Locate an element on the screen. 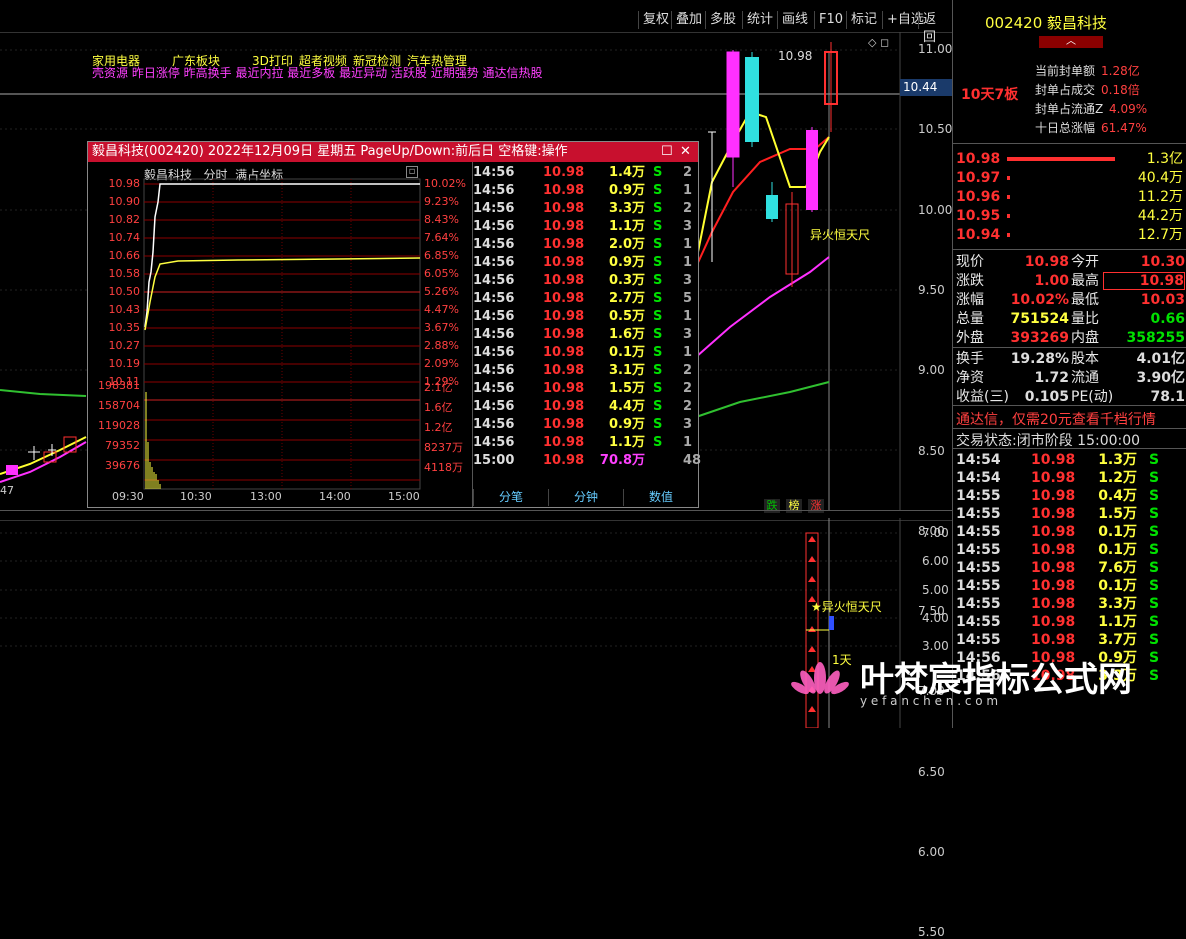 The image size is (1186, 939). tick-row: 14:56 10.98 2.7万 S 5 is located at coordinates (585, 299).